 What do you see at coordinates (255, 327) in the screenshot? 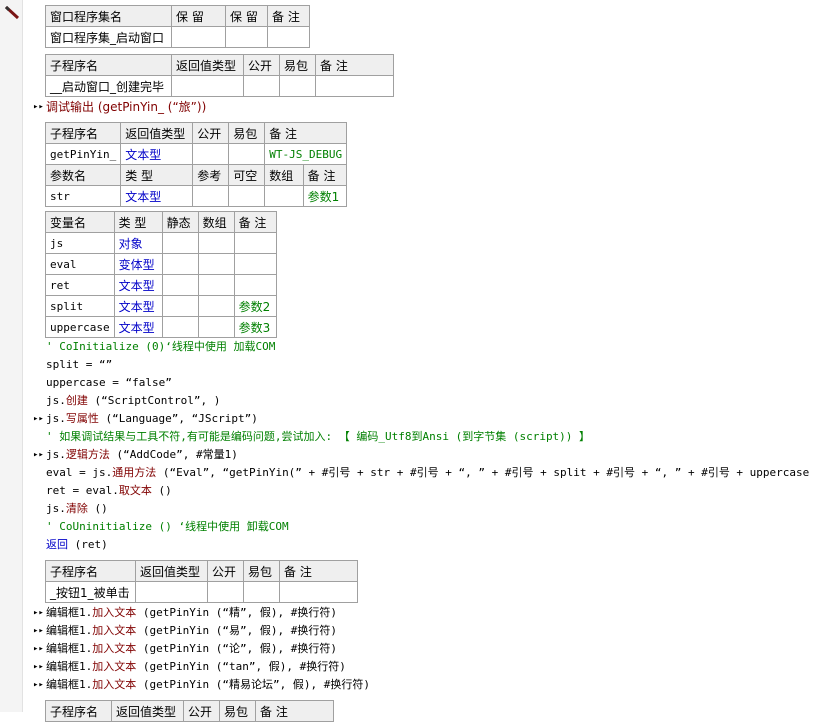
I see `remark-cell: 参数3` at bounding box center [255, 327].